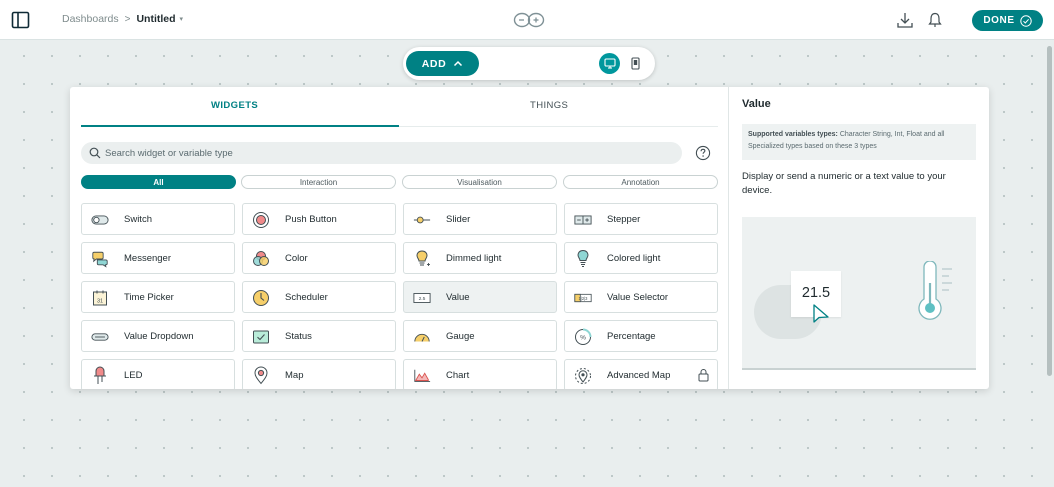 Image resolution: width=1054 pixels, height=487 pixels. Describe the element at coordinates (935, 290) in the screenshot. I see `thermometer-icon` at that location.